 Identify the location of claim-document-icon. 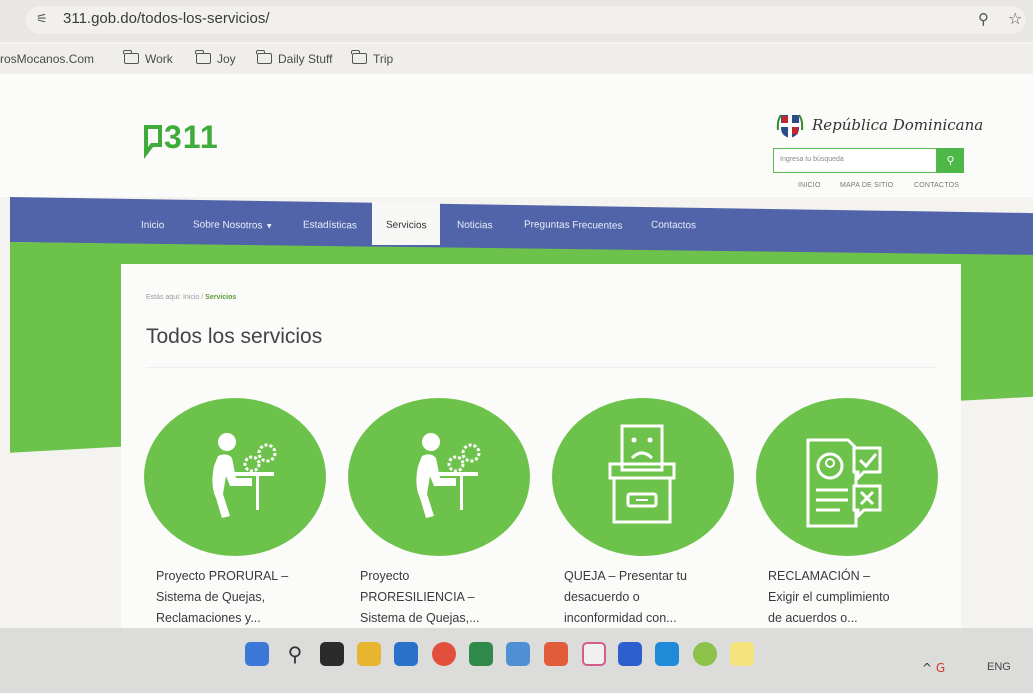
(844, 483).